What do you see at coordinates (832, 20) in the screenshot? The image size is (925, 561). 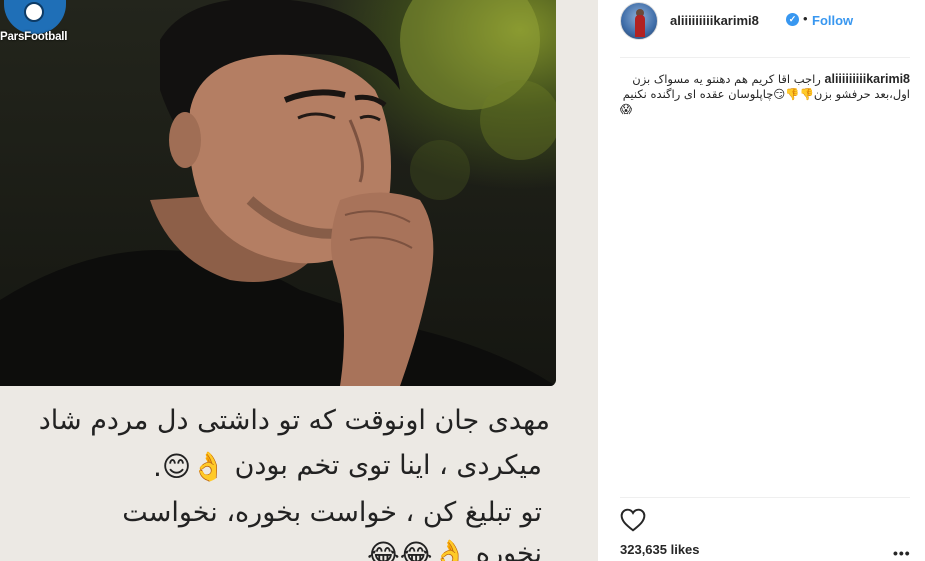 I see `follow-button: Follow` at bounding box center [832, 20].